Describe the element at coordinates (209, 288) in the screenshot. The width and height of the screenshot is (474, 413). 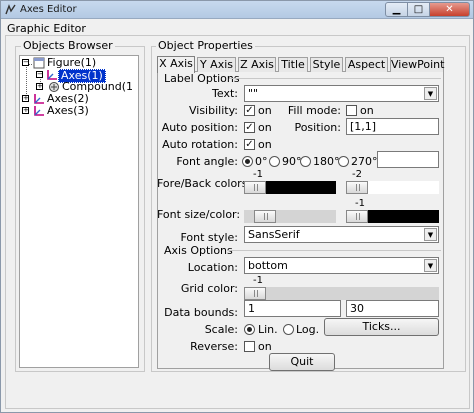
I see `grid-color-label: Grid color:` at that location.